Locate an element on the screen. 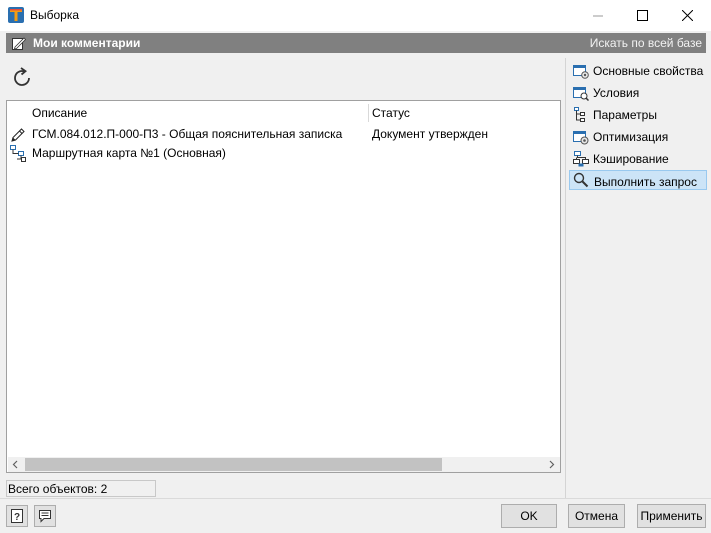 This screenshot has height=533, width=711. window-title: Выборка is located at coordinates (55, 15).